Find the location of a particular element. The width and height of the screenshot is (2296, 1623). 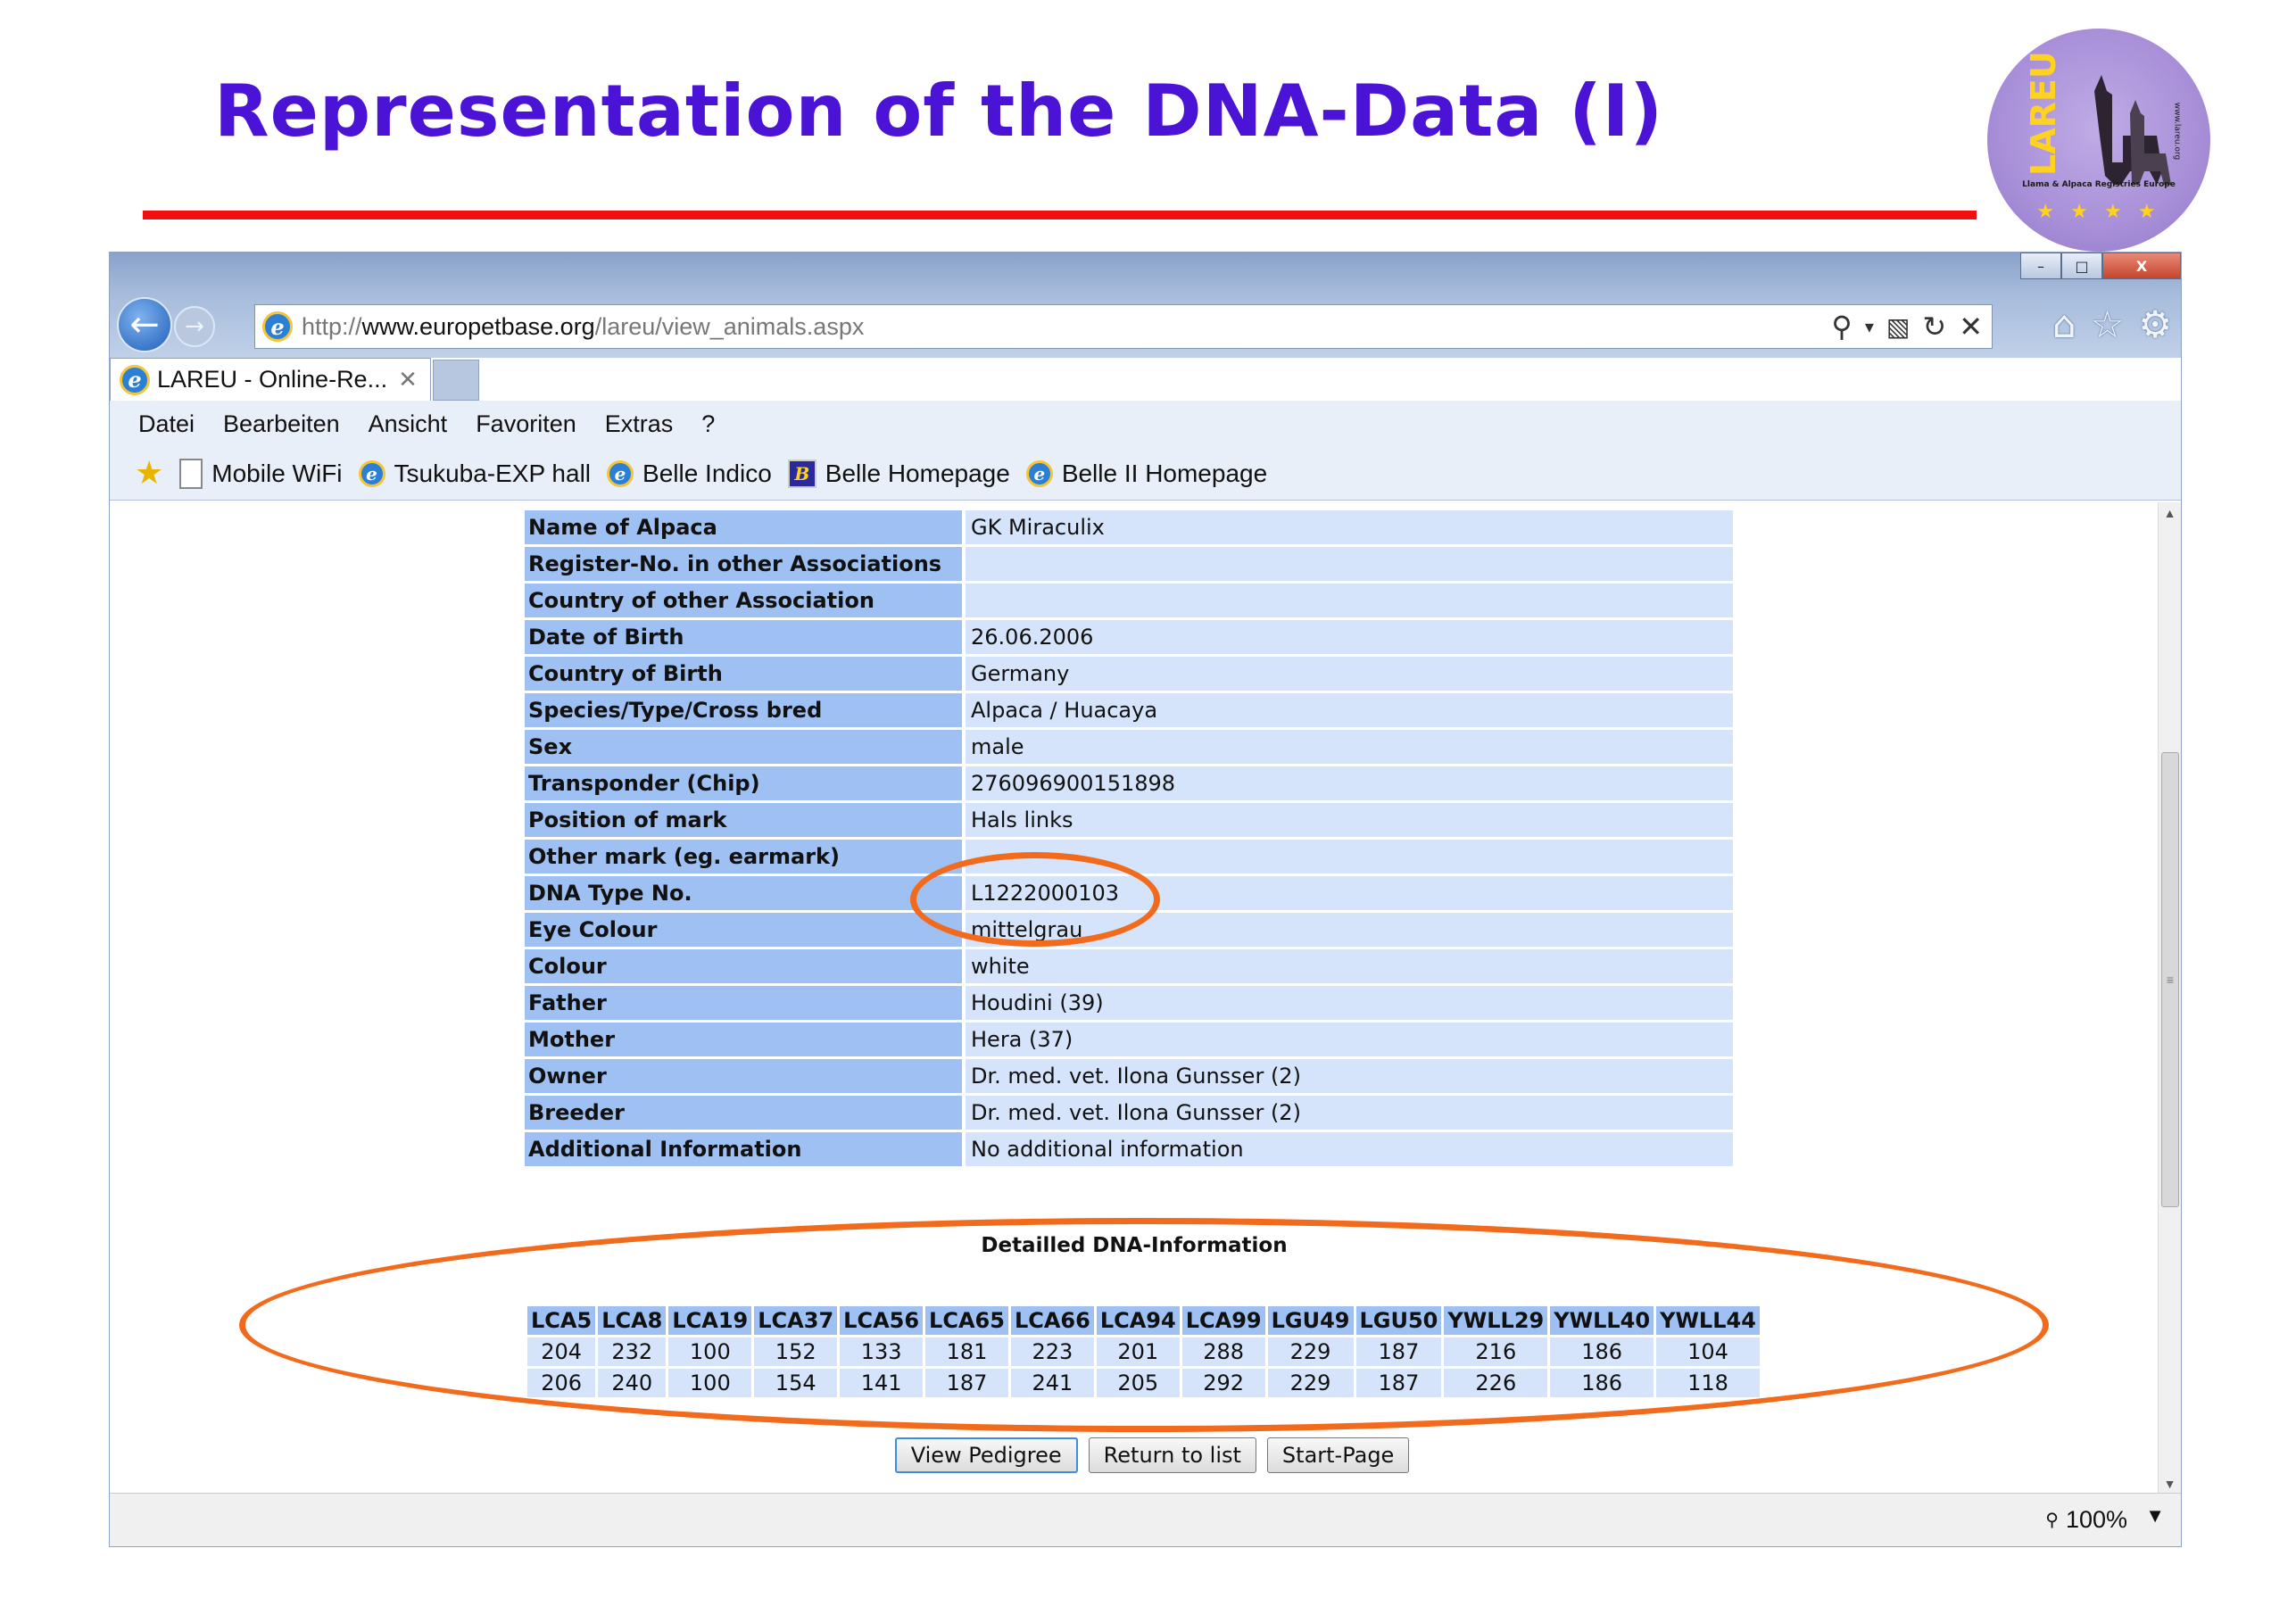

dna-allele-cell: 216 is located at coordinates (1496, 1351).